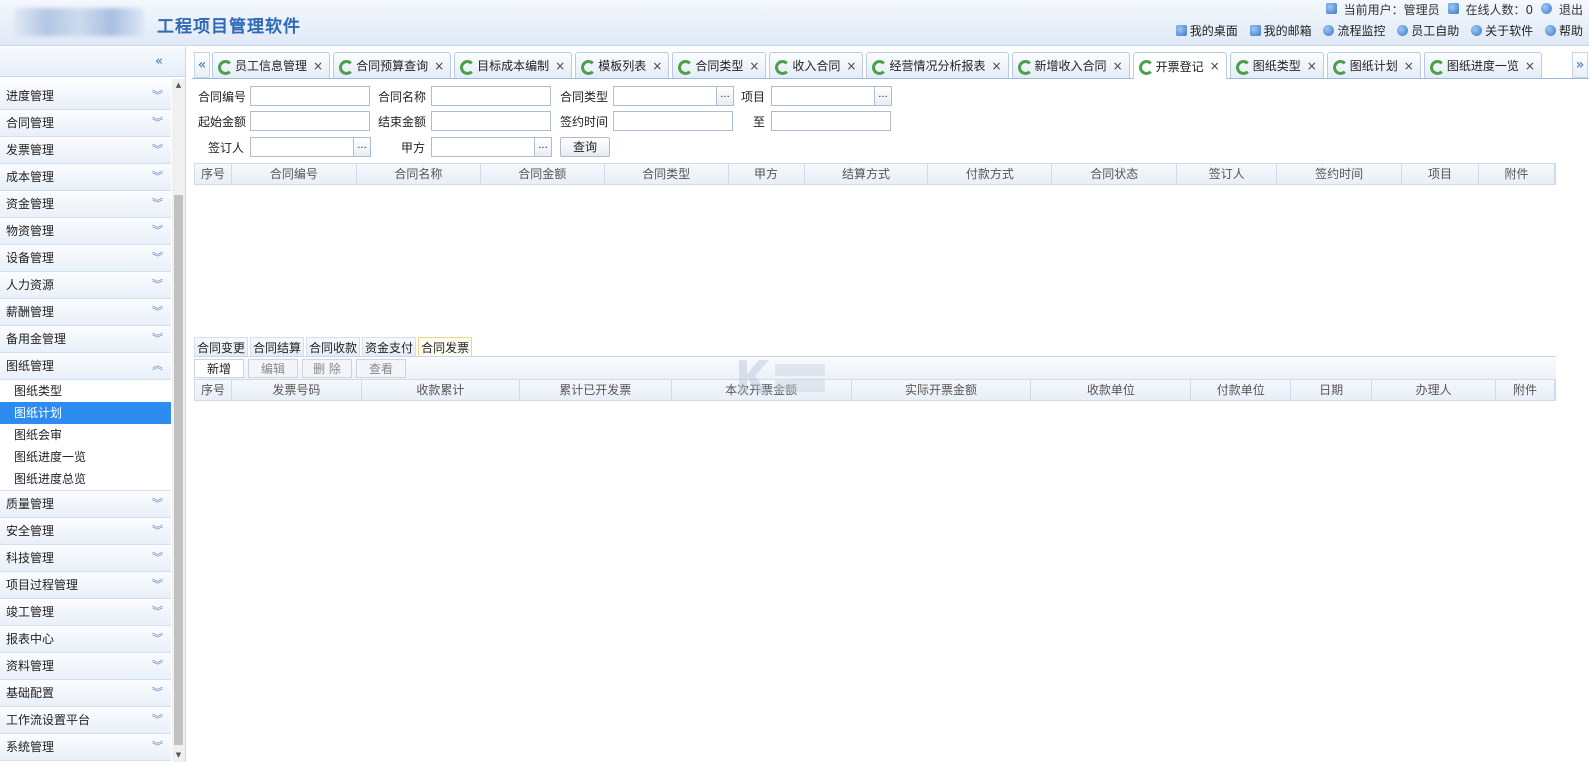 This screenshot has width=1589, height=762. Describe the element at coordinates (543, 174) in the screenshot. I see `column-header: 合同金额` at that location.